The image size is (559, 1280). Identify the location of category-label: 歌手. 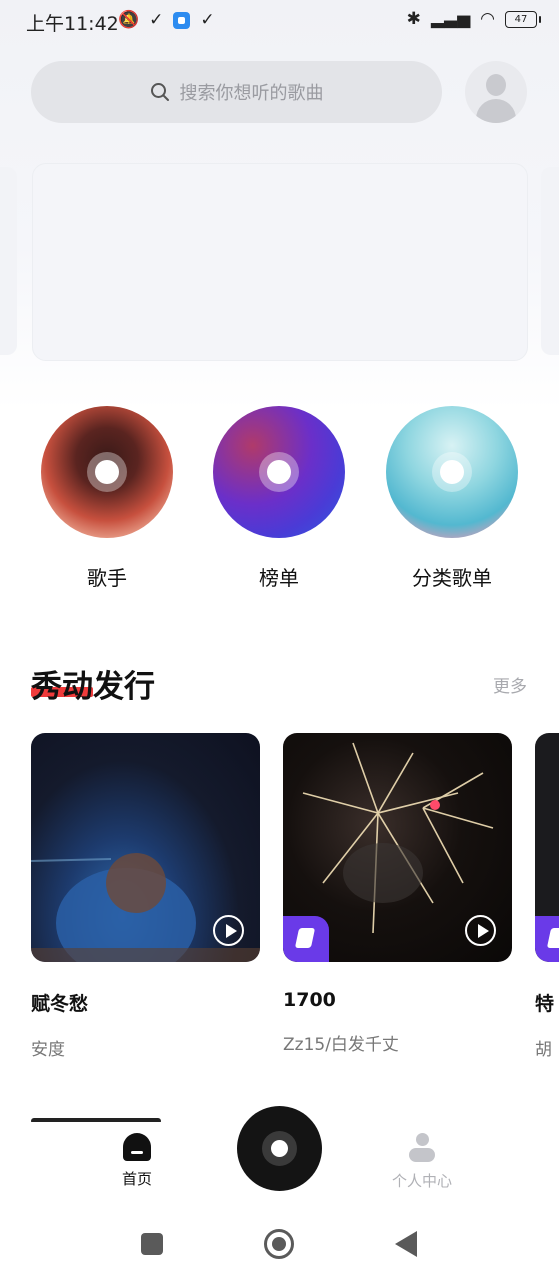
(107, 578).